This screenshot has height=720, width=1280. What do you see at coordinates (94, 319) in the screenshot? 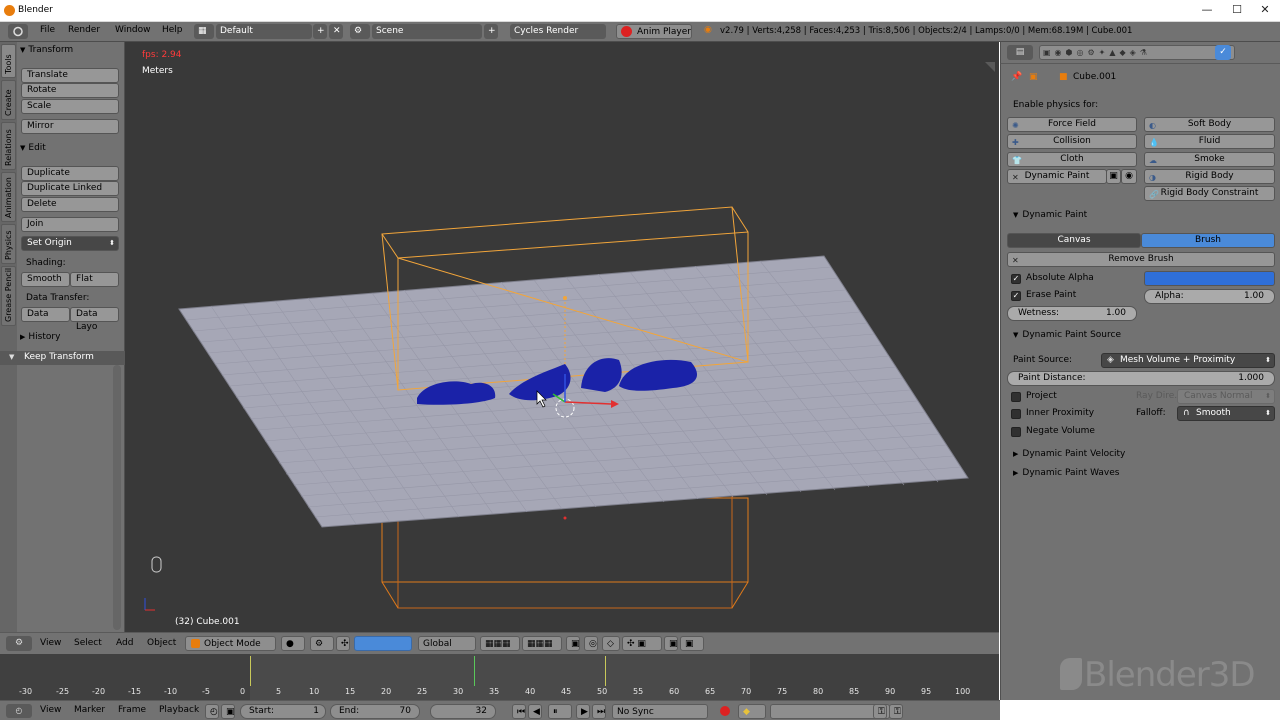
I see `data-layout-button: Data Layo` at bounding box center [94, 319].